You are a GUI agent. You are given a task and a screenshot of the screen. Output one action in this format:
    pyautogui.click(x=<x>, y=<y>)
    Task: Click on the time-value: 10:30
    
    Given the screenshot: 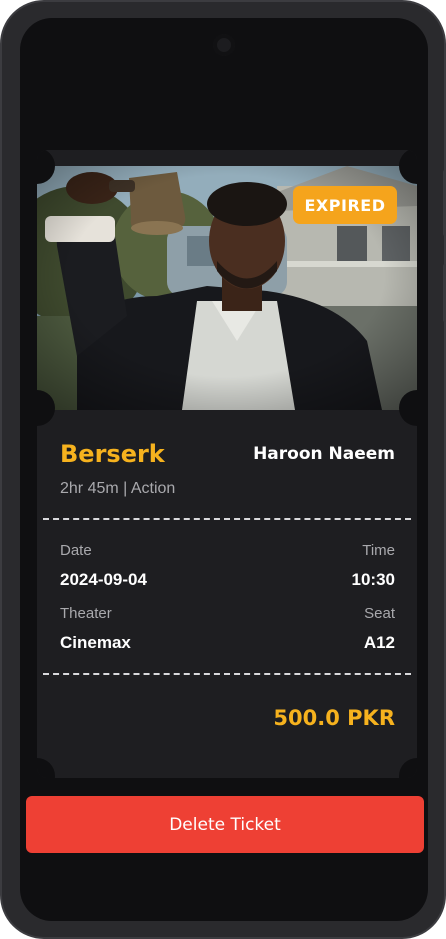 What is the action you would take?
    pyautogui.click(x=373, y=579)
    